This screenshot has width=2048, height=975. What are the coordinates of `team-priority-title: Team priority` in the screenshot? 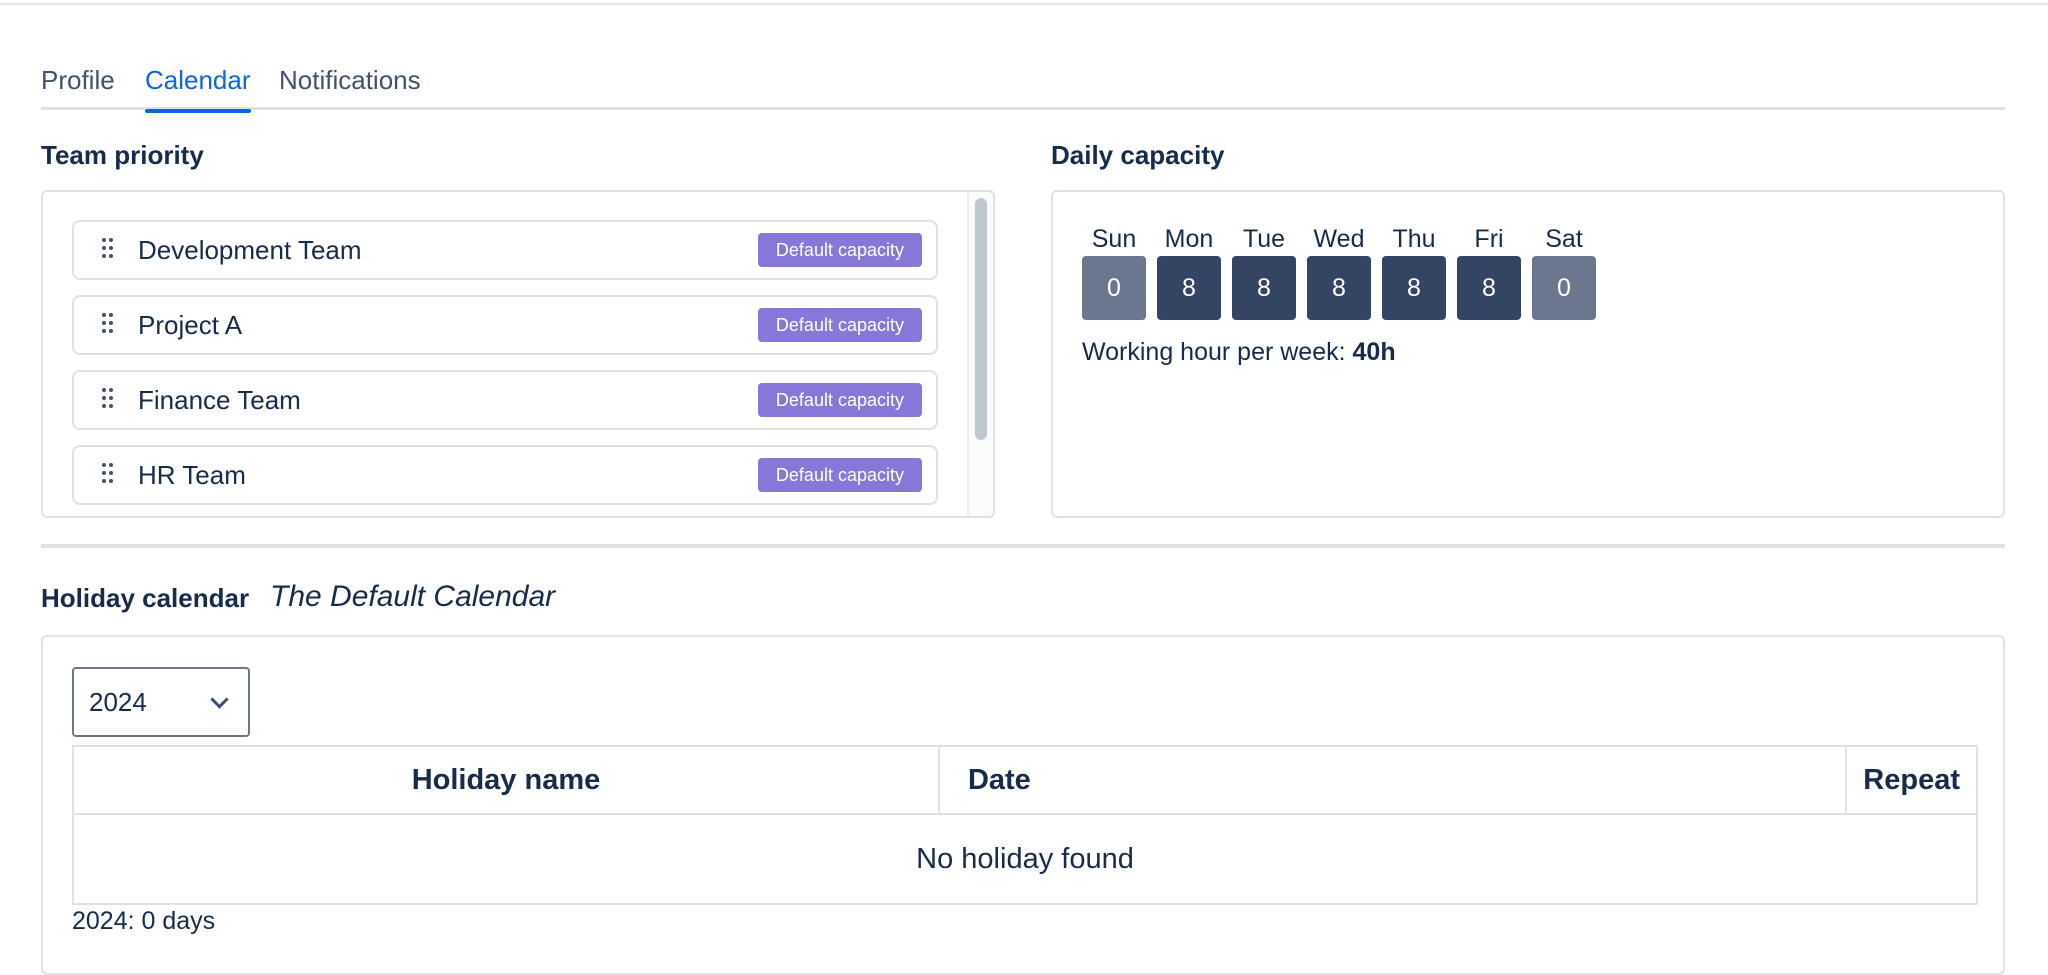 It's located at (122, 155).